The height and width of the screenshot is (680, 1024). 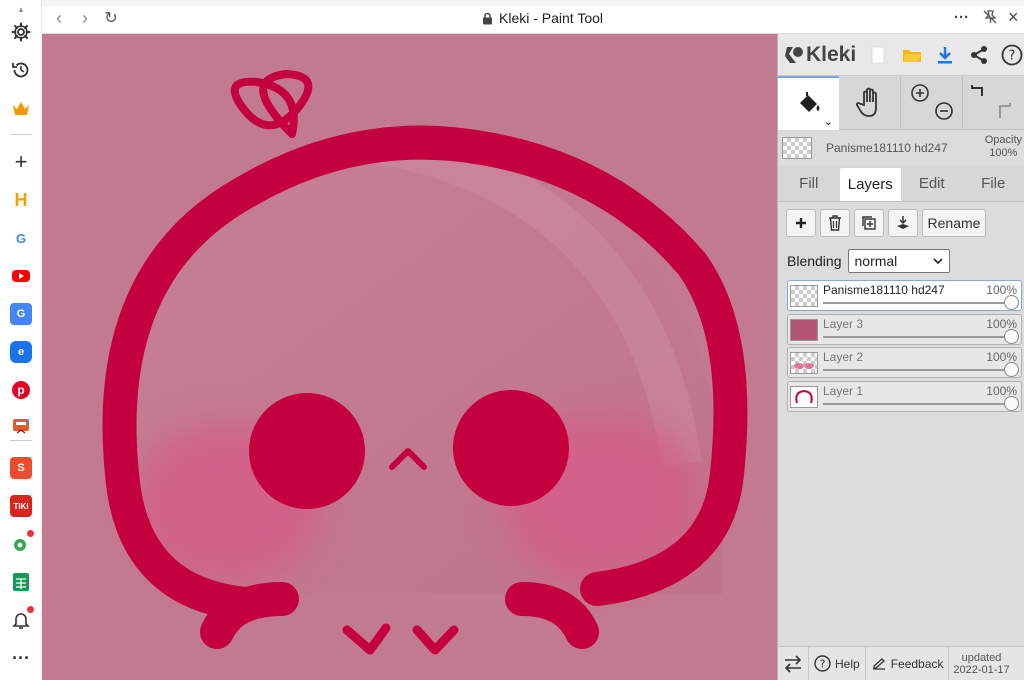 What do you see at coordinates (1003, 140) in the screenshot?
I see `opacity-label: Opacity` at bounding box center [1003, 140].